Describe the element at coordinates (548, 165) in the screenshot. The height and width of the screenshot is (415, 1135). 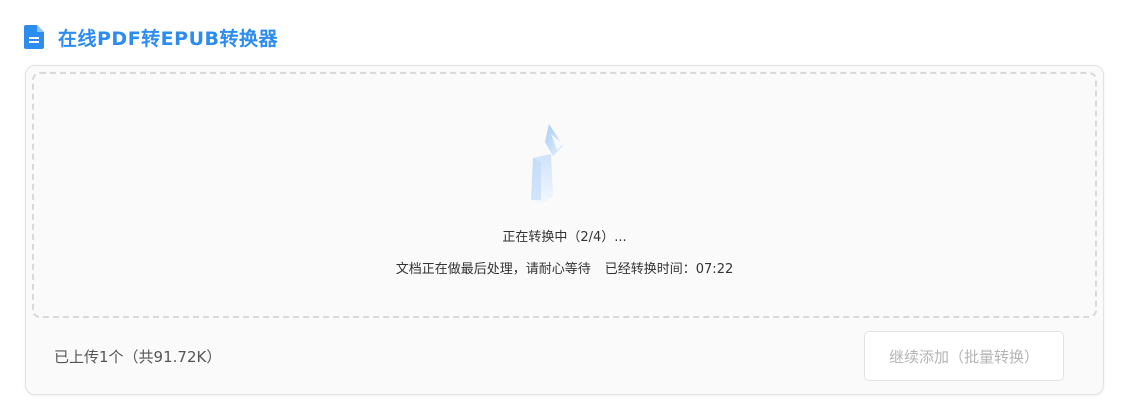
I see `converting-spinner-icon` at that location.